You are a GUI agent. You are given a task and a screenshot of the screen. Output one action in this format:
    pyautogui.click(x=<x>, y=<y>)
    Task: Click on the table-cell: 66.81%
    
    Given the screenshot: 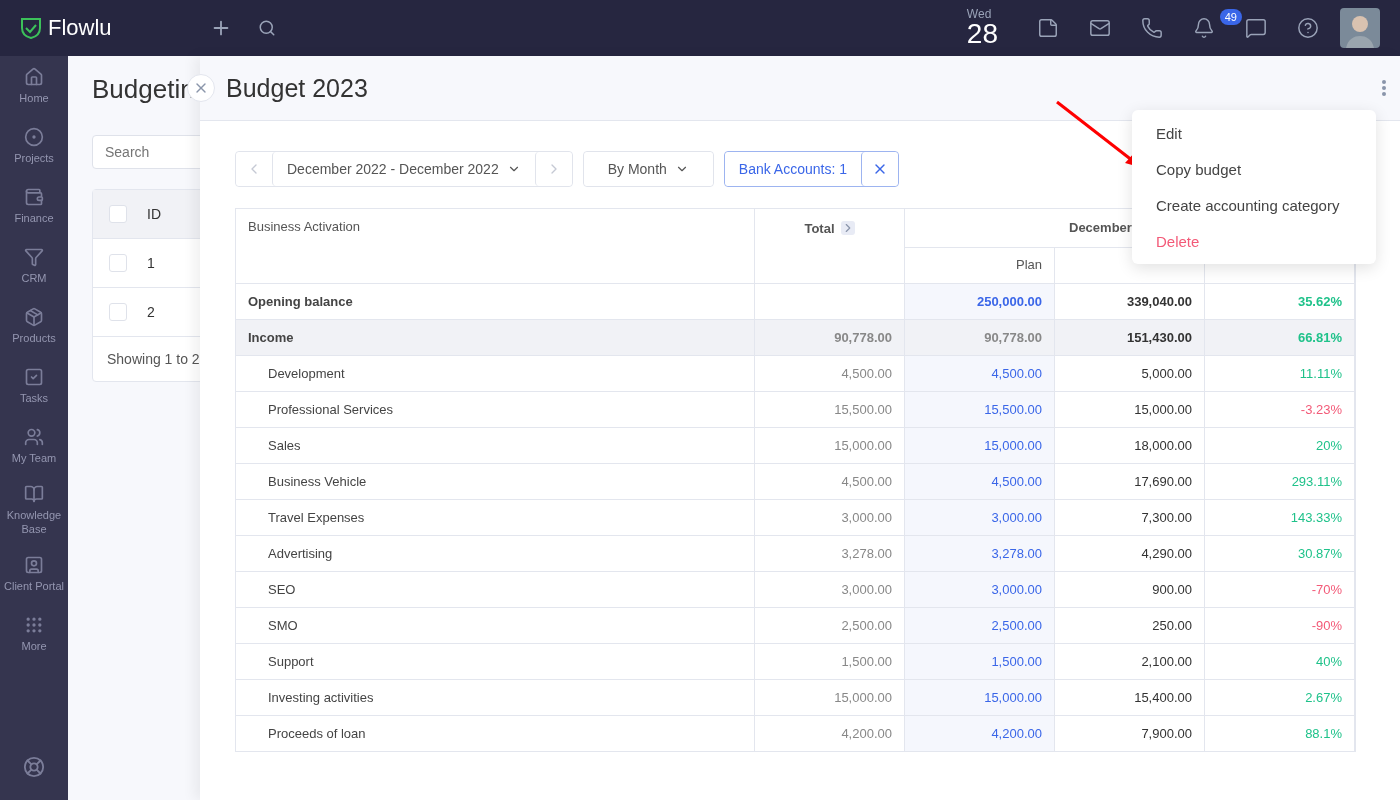 What is the action you would take?
    pyautogui.click(x=1280, y=338)
    